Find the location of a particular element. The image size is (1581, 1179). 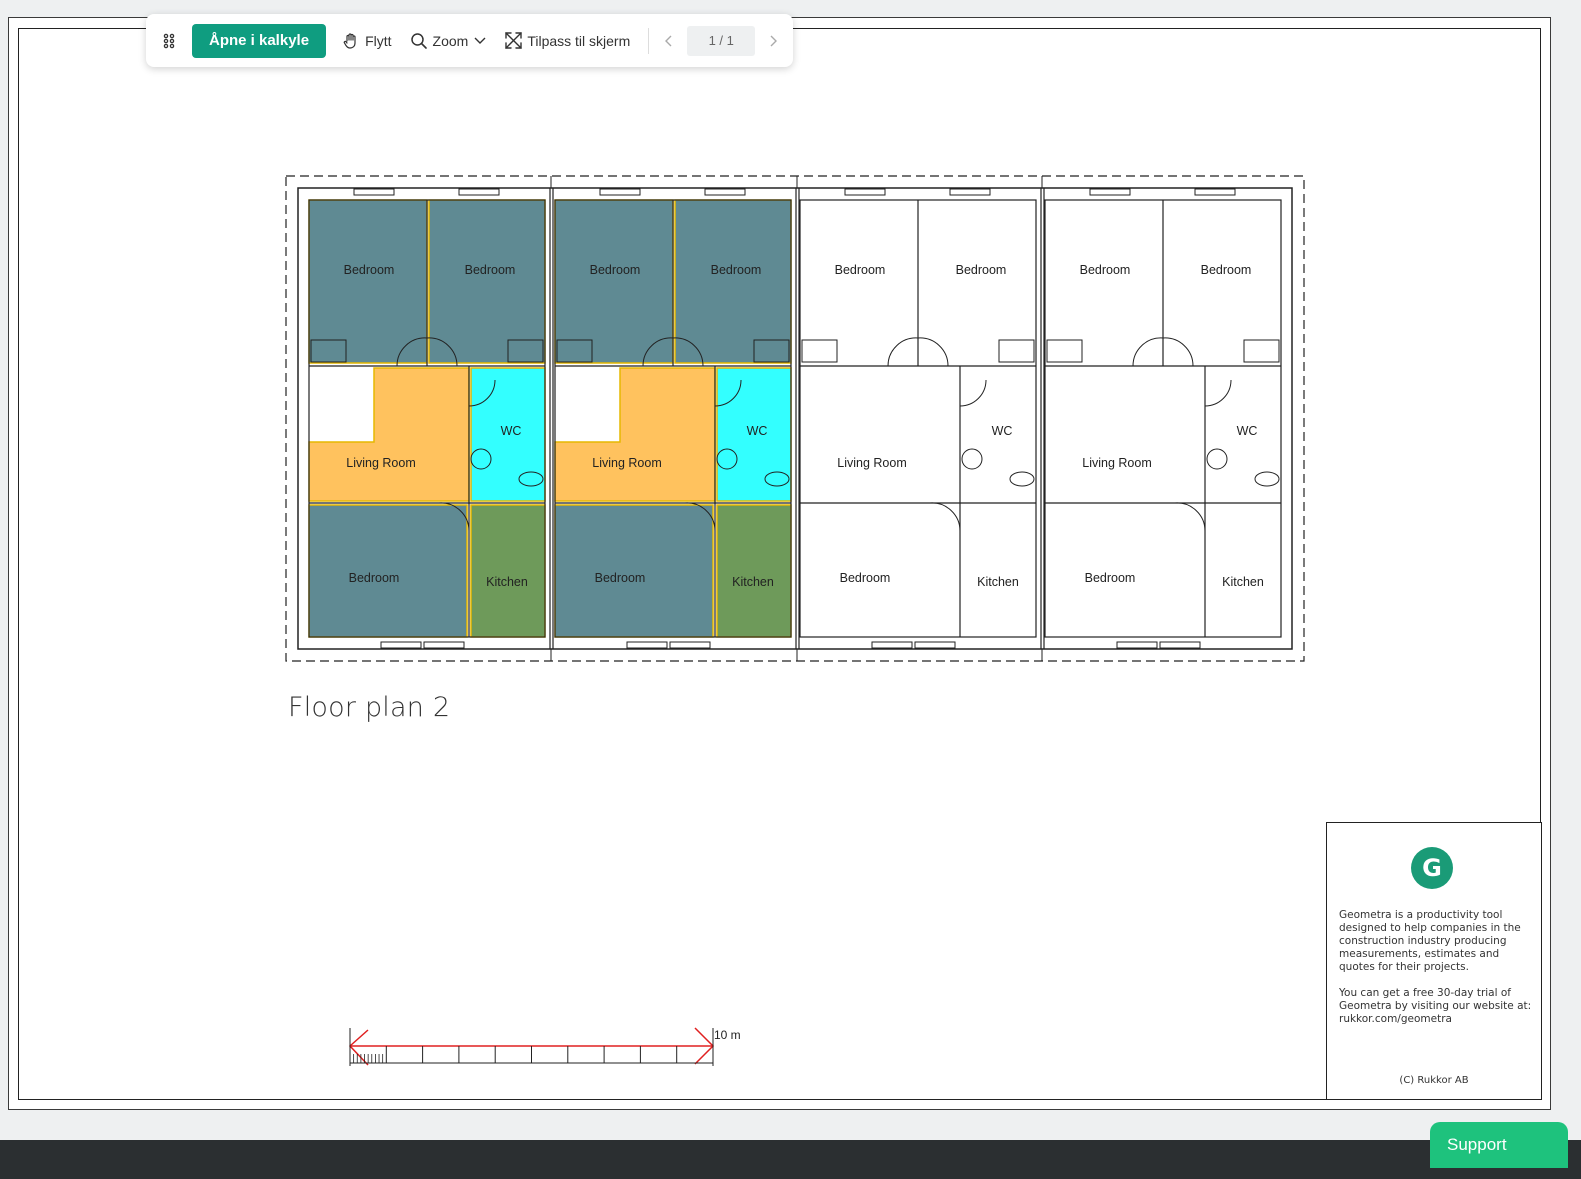

chevron-left-icon is located at coordinates (668, 40).